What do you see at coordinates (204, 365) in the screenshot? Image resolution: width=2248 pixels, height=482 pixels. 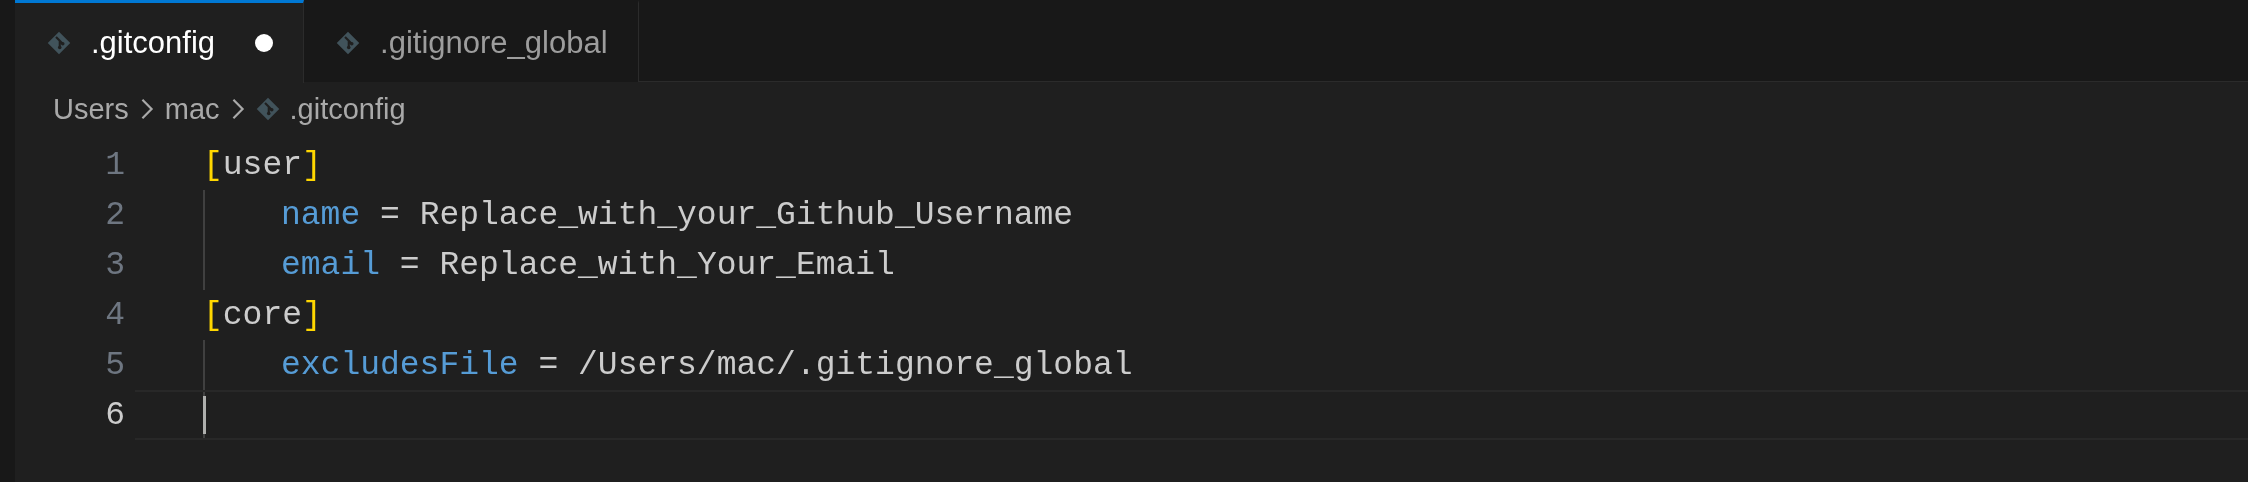 I see `indent-guide` at bounding box center [204, 365].